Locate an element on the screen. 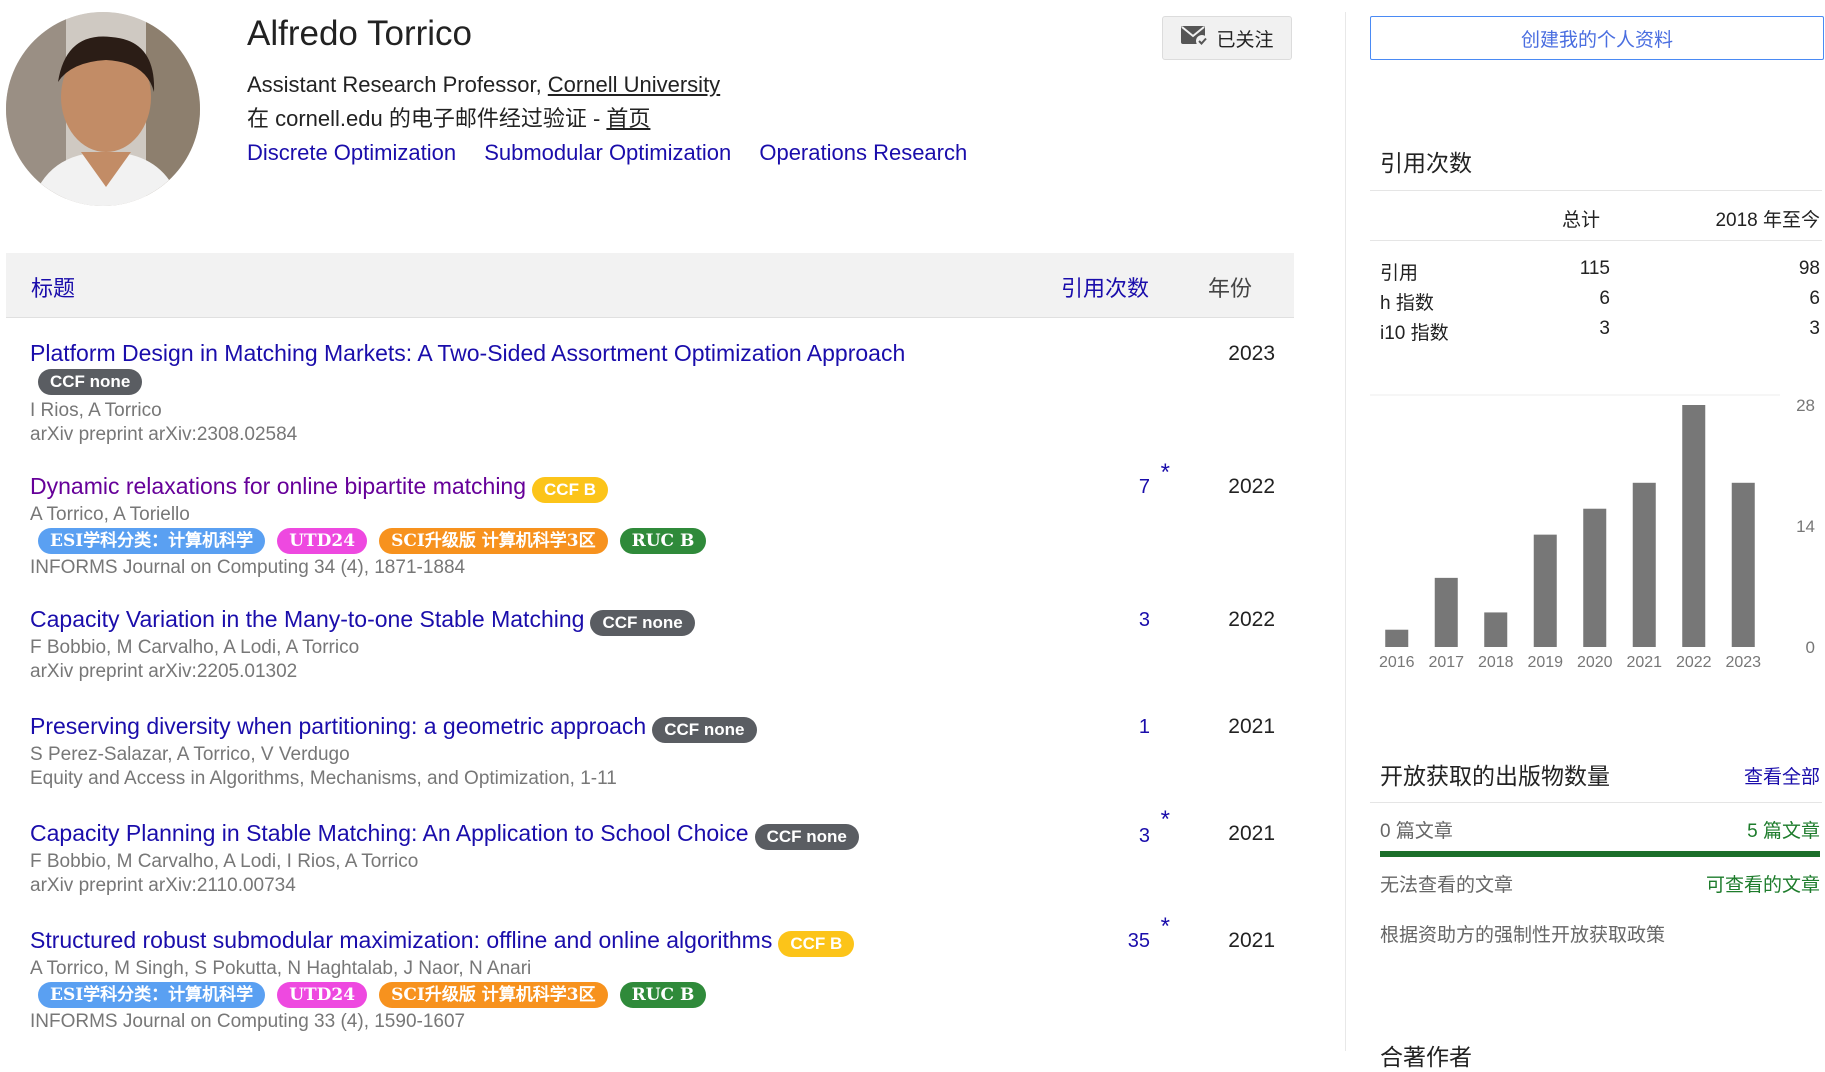 The height and width of the screenshot is (1072, 1825). stat-total: 6 is located at coordinates (1604, 298).